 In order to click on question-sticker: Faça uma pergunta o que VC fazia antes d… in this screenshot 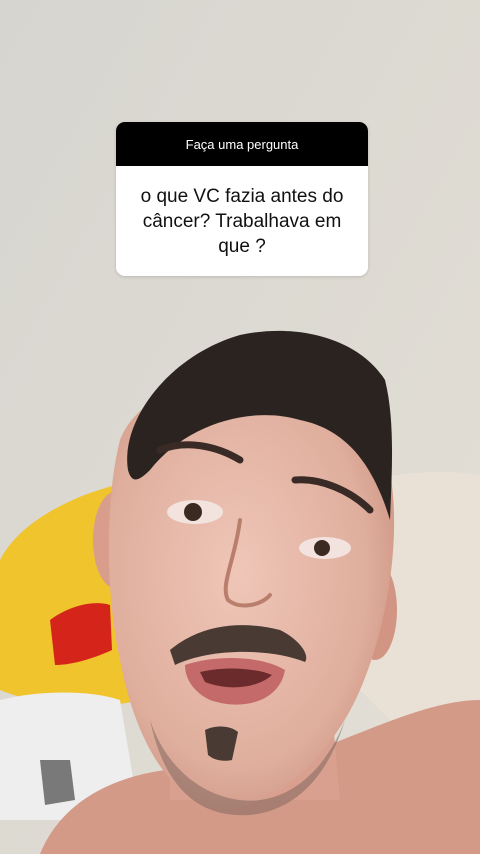, I will do `click(242, 199)`.